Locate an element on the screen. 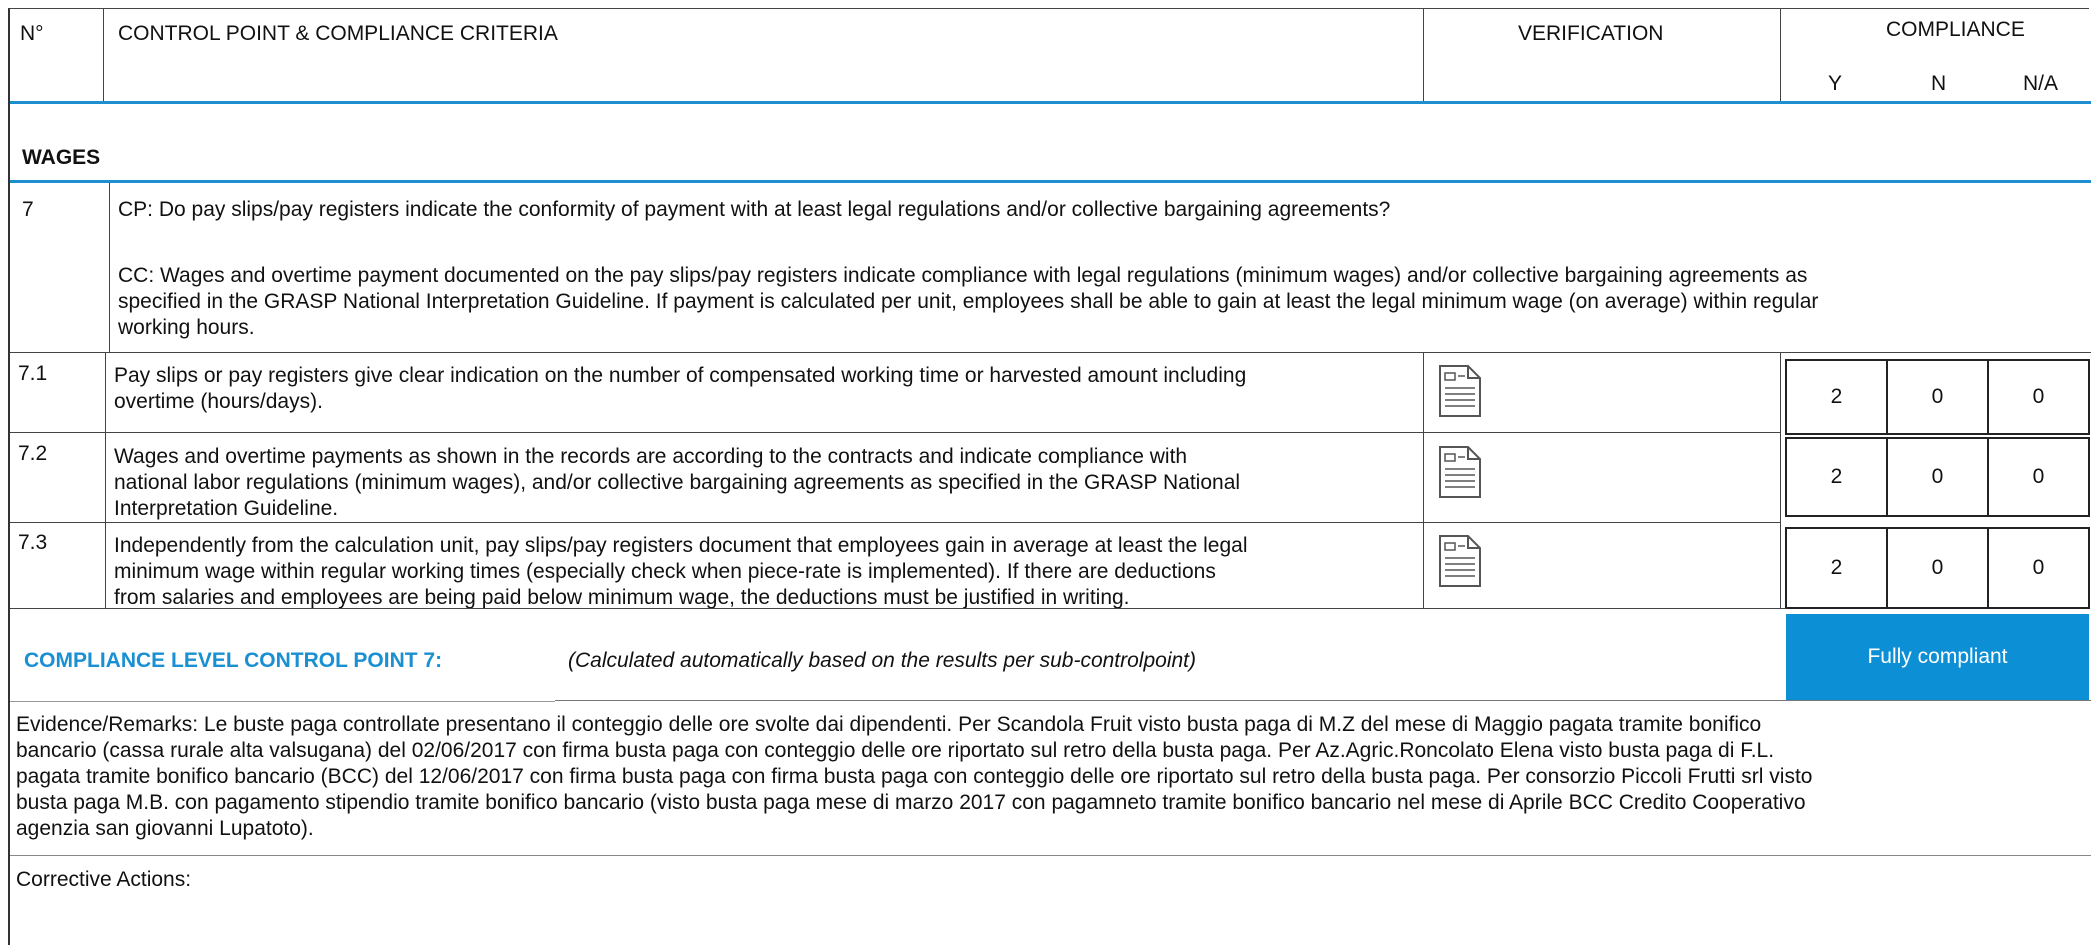 The width and height of the screenshot is (2091, 945). row-number: 7.3 is located at coordinates (33, 542).